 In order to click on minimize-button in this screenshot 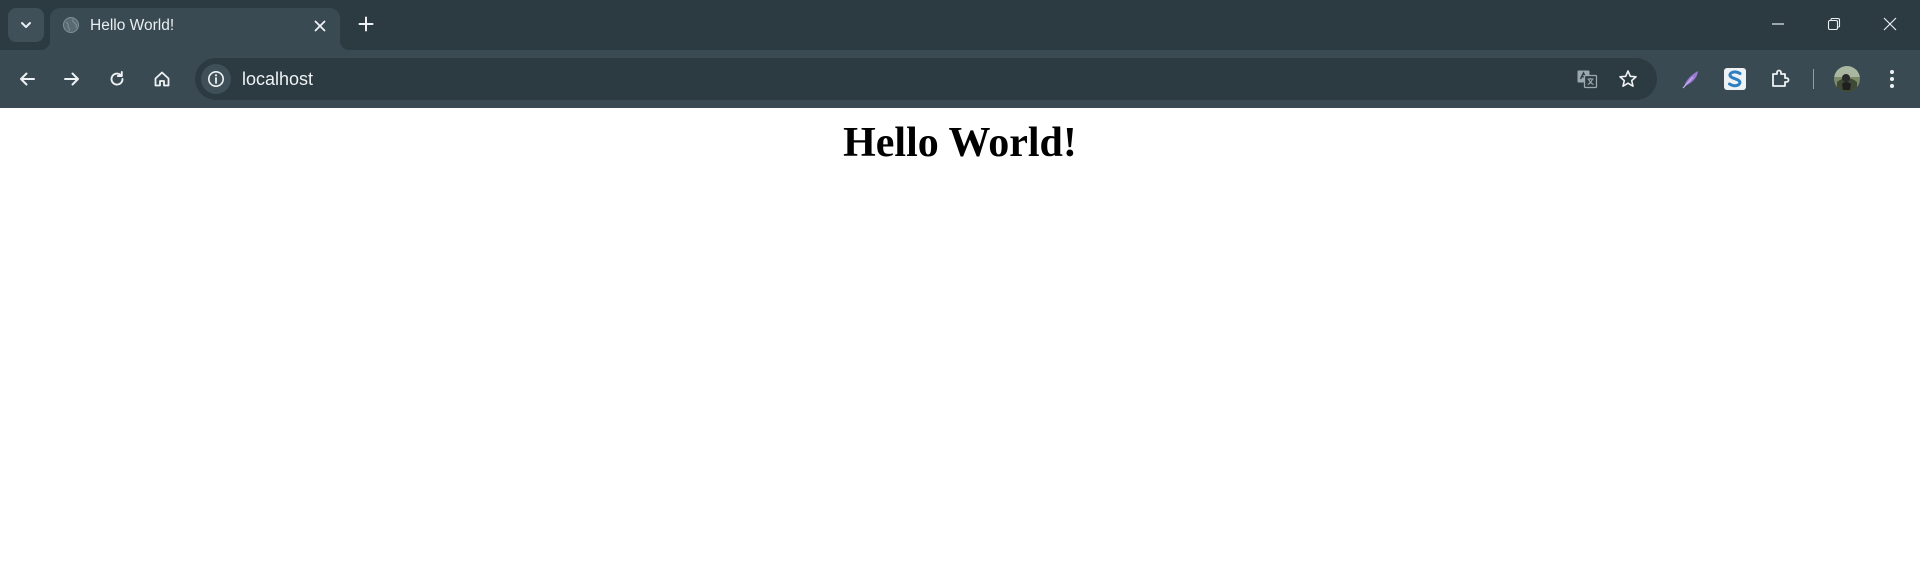, I will do `click(1778, 24)`.